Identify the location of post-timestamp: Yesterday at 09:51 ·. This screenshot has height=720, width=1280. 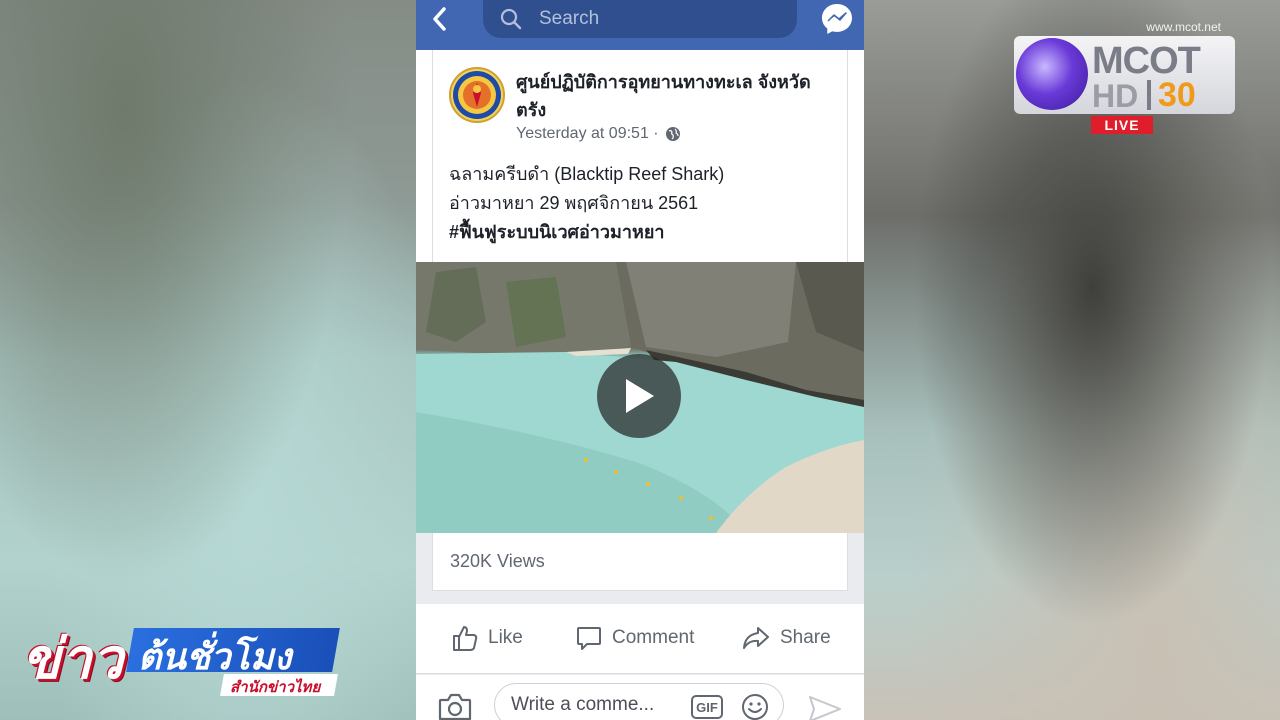
(587, 134).